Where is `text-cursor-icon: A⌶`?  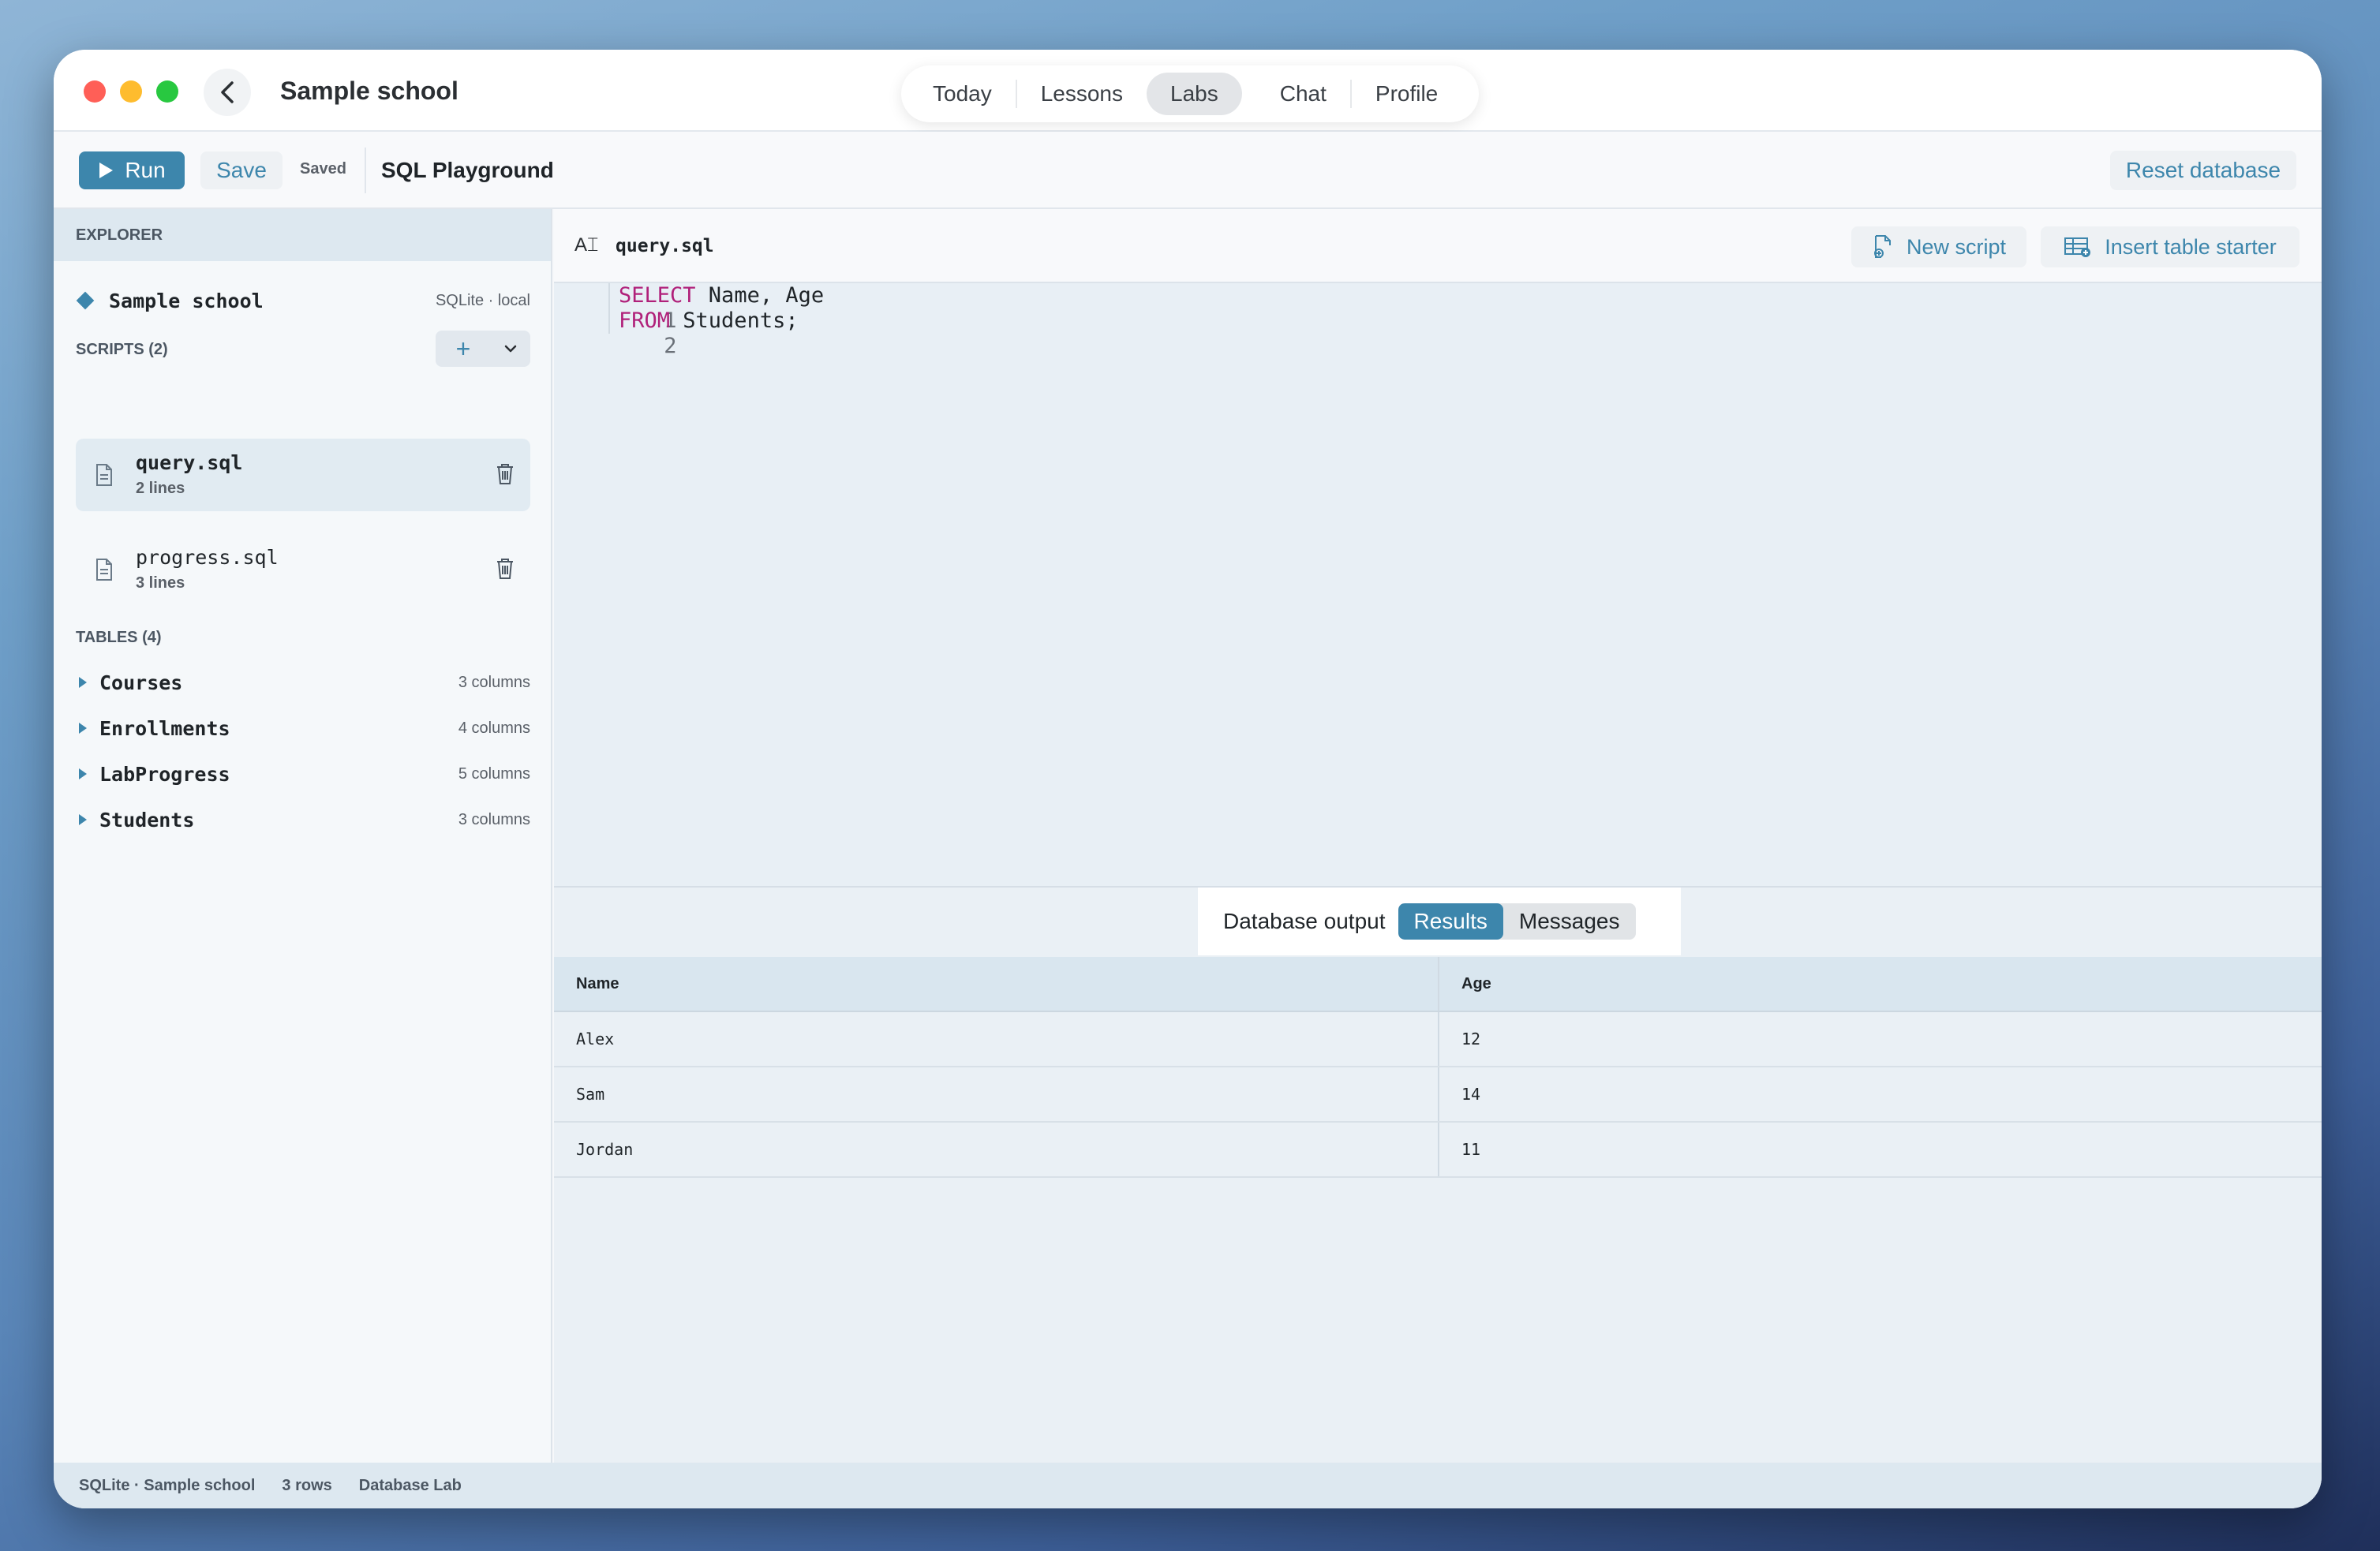 text-cursor-icon: A⌶ is located at coordinates (586, 245).